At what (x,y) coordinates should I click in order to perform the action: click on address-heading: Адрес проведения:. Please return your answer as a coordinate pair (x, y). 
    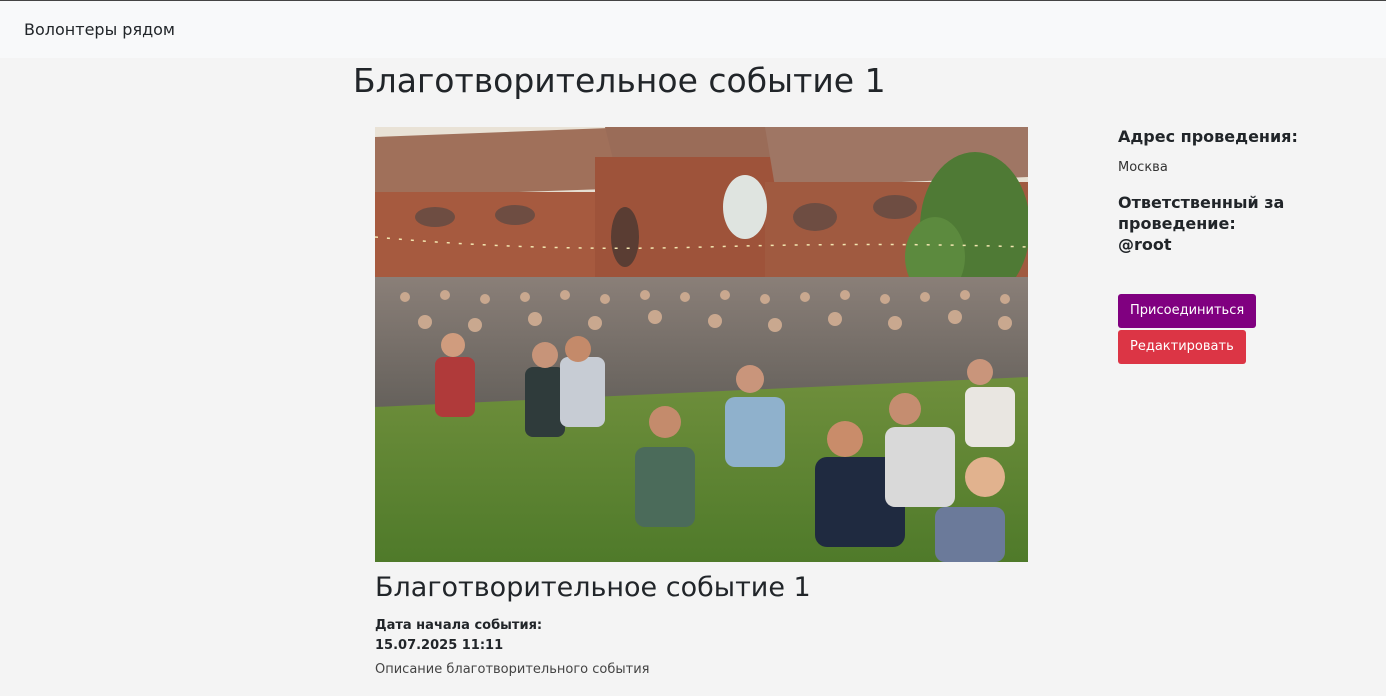
    Looking at the image, I should click on (1208, 136).